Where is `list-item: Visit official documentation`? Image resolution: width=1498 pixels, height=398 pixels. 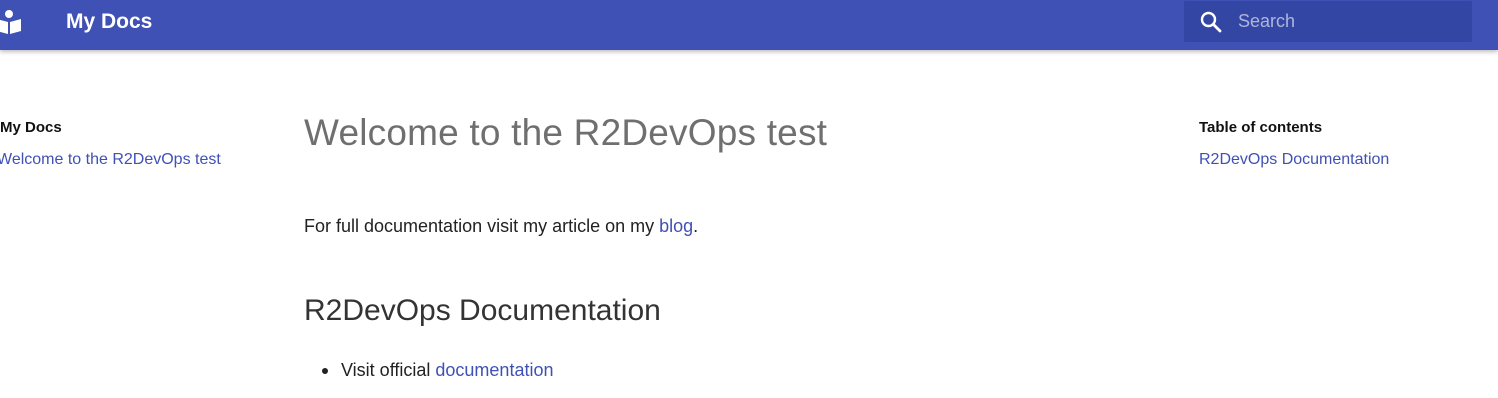
list-item: Visit official documentation is located at coordinates (437, 370).